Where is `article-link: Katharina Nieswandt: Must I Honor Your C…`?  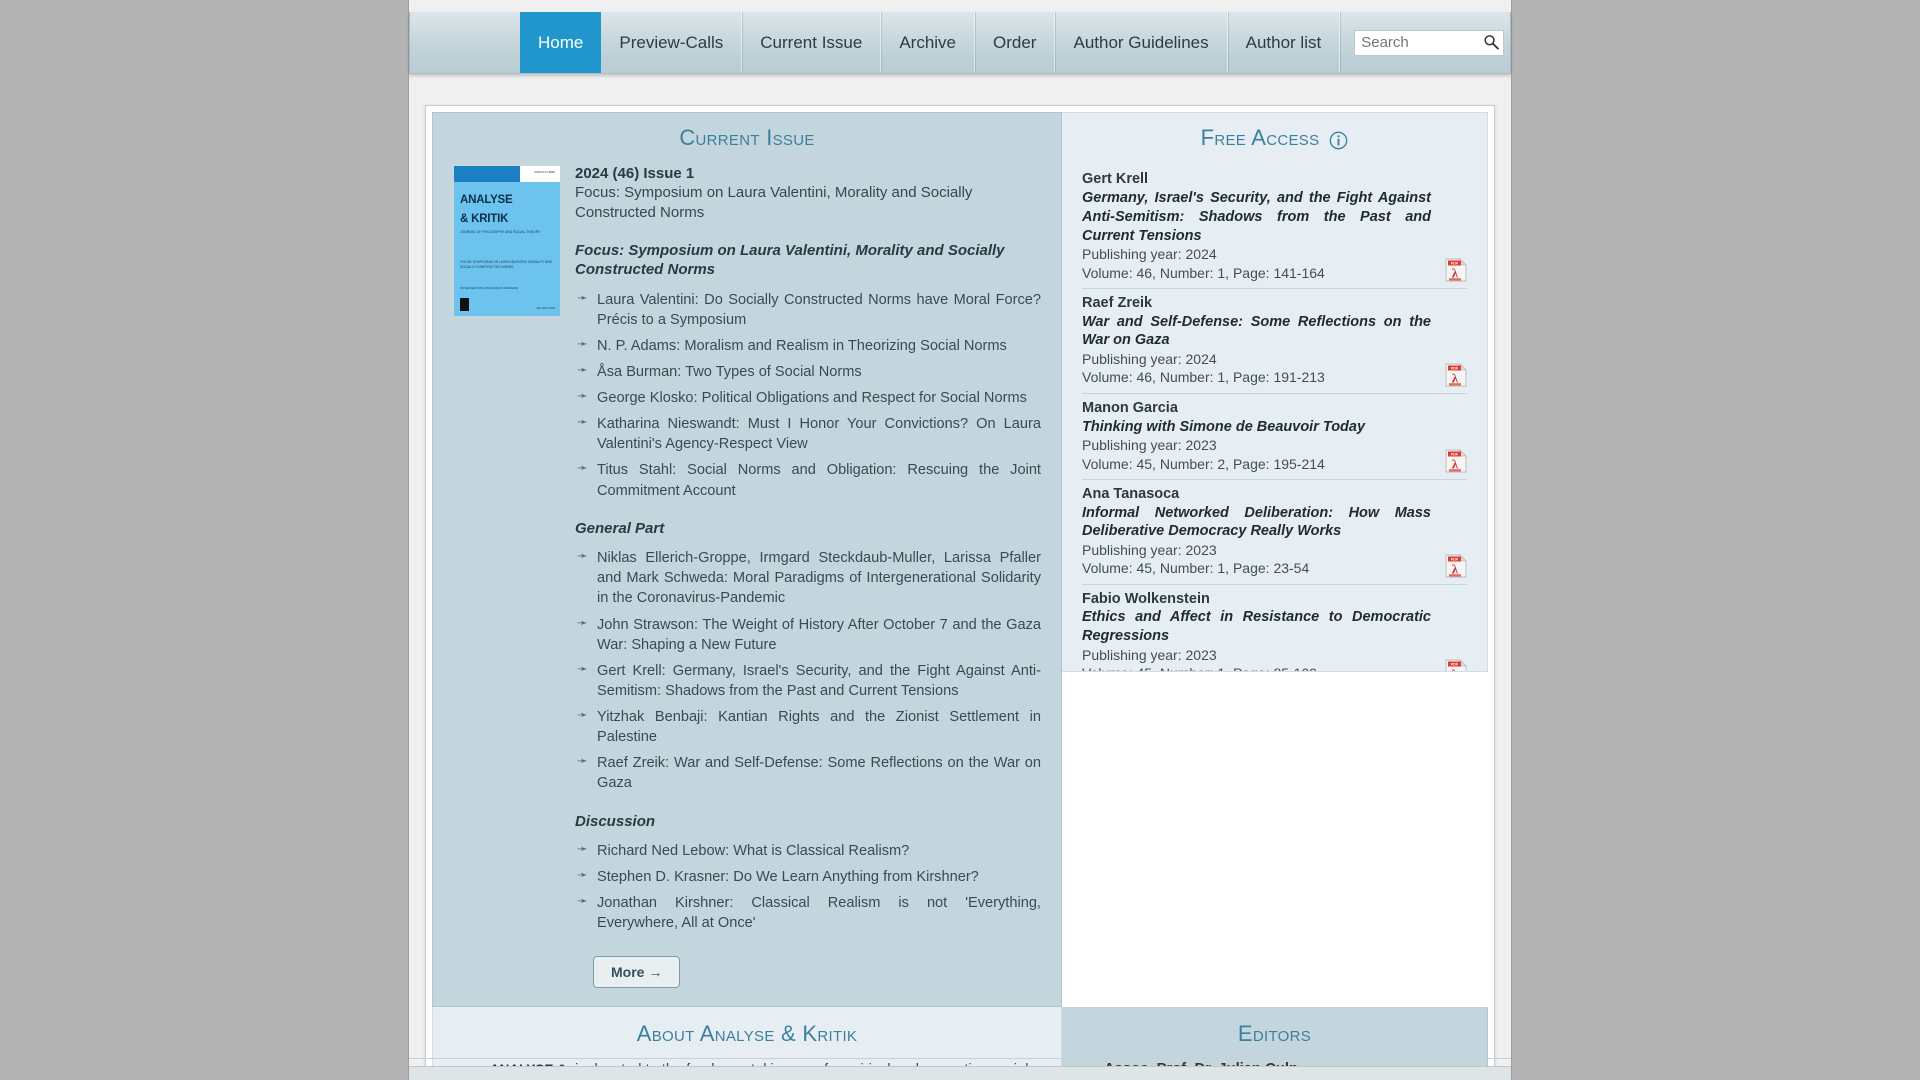 article-link: Katharina Nieswandt: Must I Honor Your C… is located at coordinates (808, 433).